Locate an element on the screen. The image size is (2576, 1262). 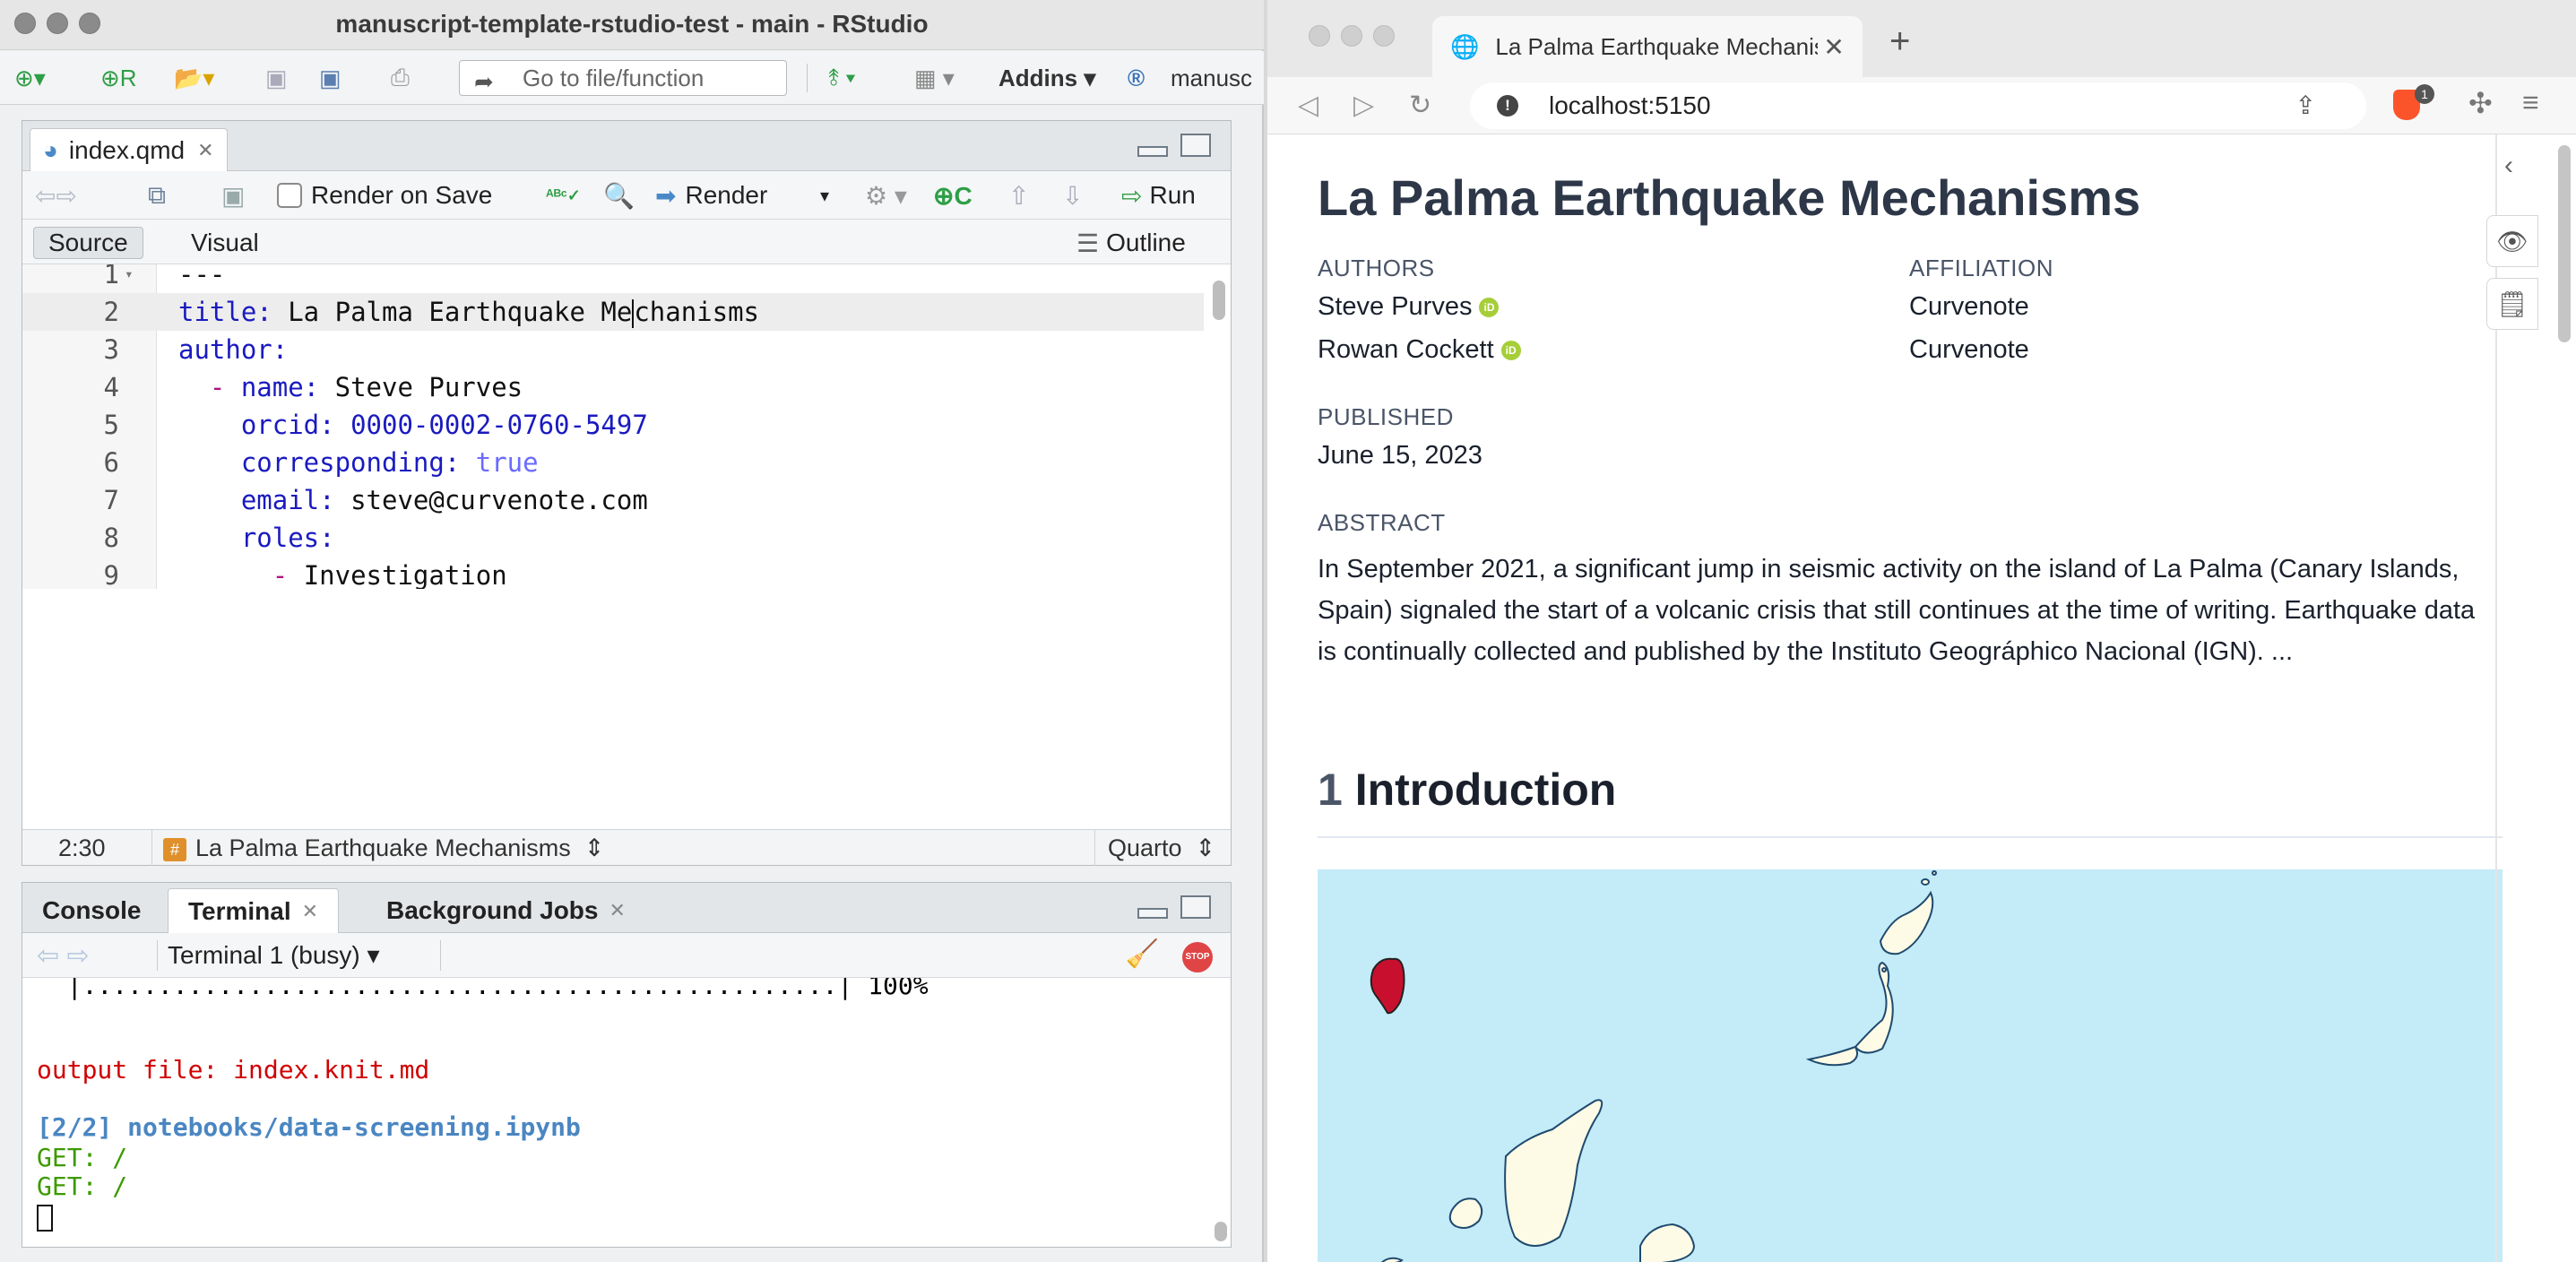
find-replace-icon: 🔍 is located at coordinates (619, 195).